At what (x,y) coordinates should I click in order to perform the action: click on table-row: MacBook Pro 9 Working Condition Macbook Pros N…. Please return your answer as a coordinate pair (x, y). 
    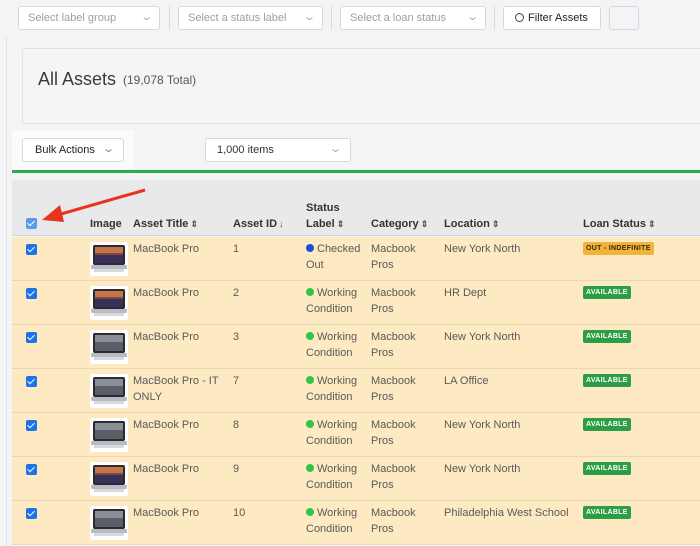
    Looking at the image, I should click on (356, 479).